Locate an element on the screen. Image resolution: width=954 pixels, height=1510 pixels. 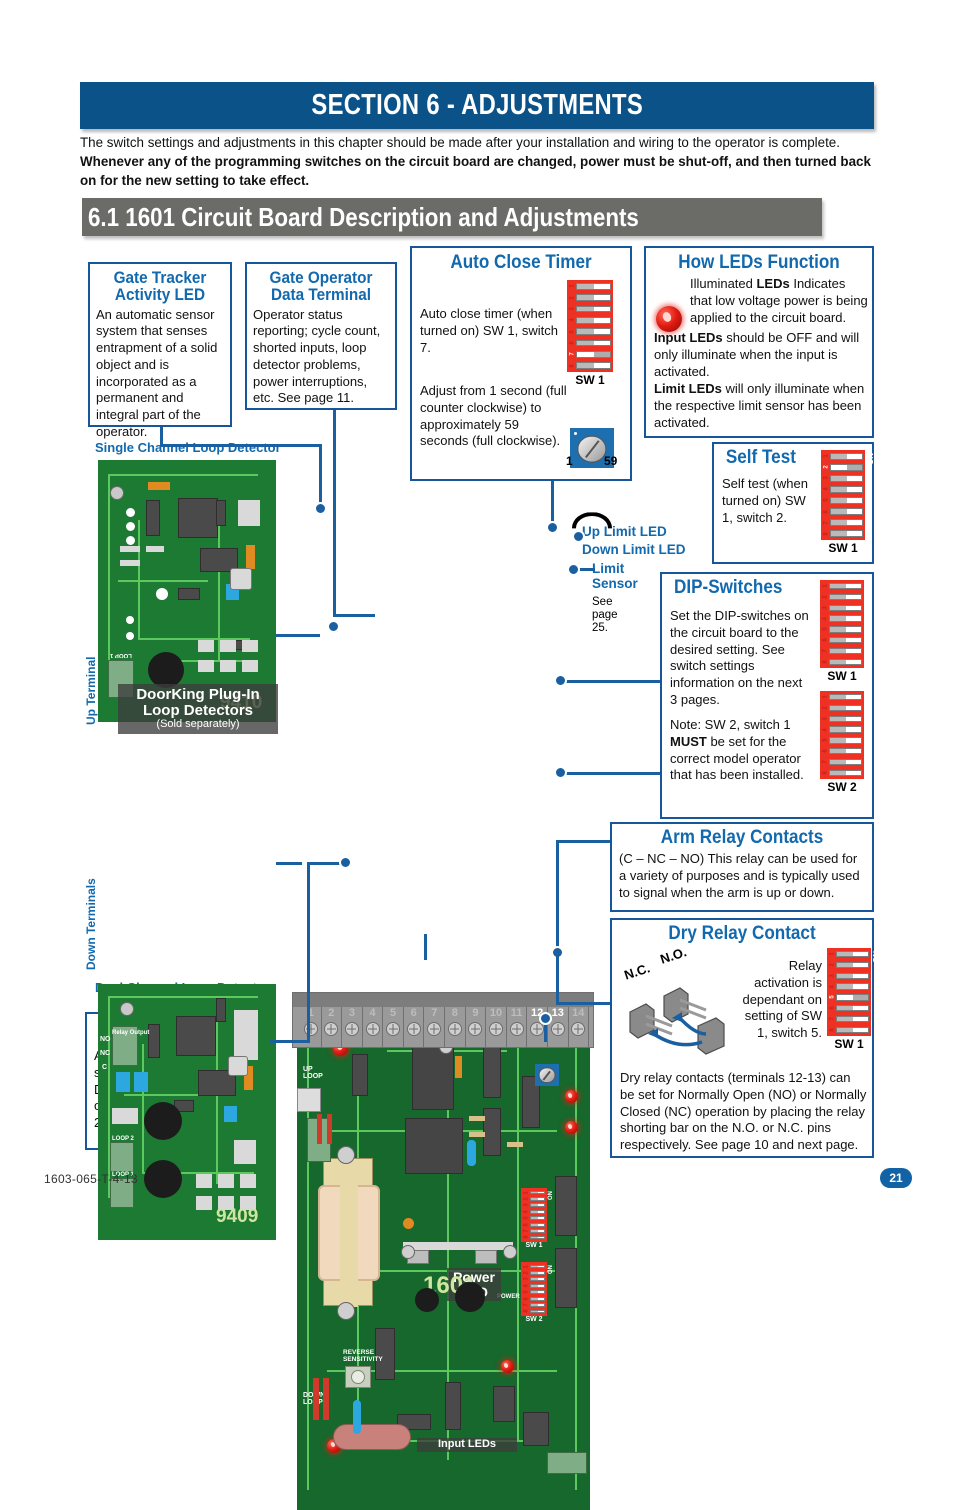
terminal-9: 9 is located at coordinates (476, 1027).